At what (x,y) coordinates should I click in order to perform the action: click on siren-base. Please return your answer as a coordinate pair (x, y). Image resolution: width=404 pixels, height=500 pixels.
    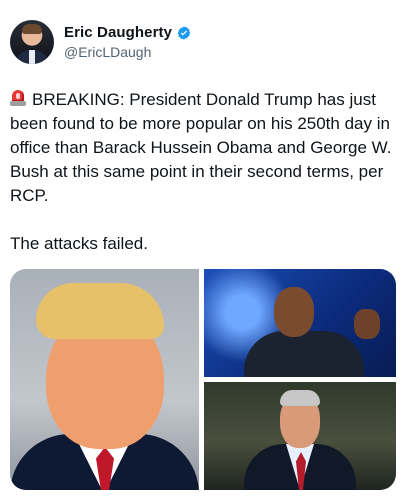
    Looking at the image, I should click on (18, 103).